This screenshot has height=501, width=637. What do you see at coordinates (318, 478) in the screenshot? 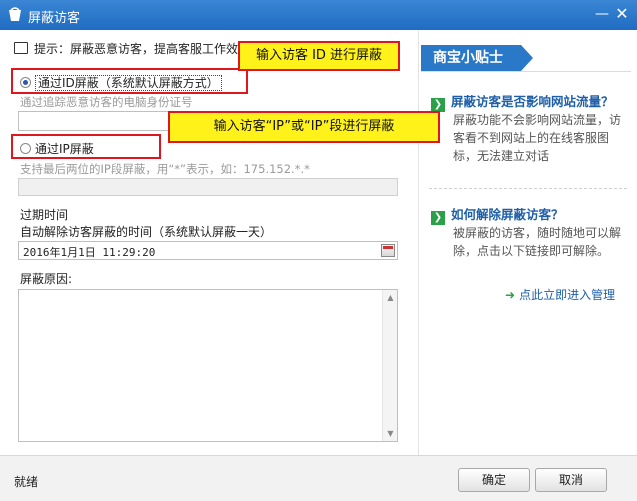
I see `footer-bar: 就绪 确定 取消` at bounding box center [318, 478].